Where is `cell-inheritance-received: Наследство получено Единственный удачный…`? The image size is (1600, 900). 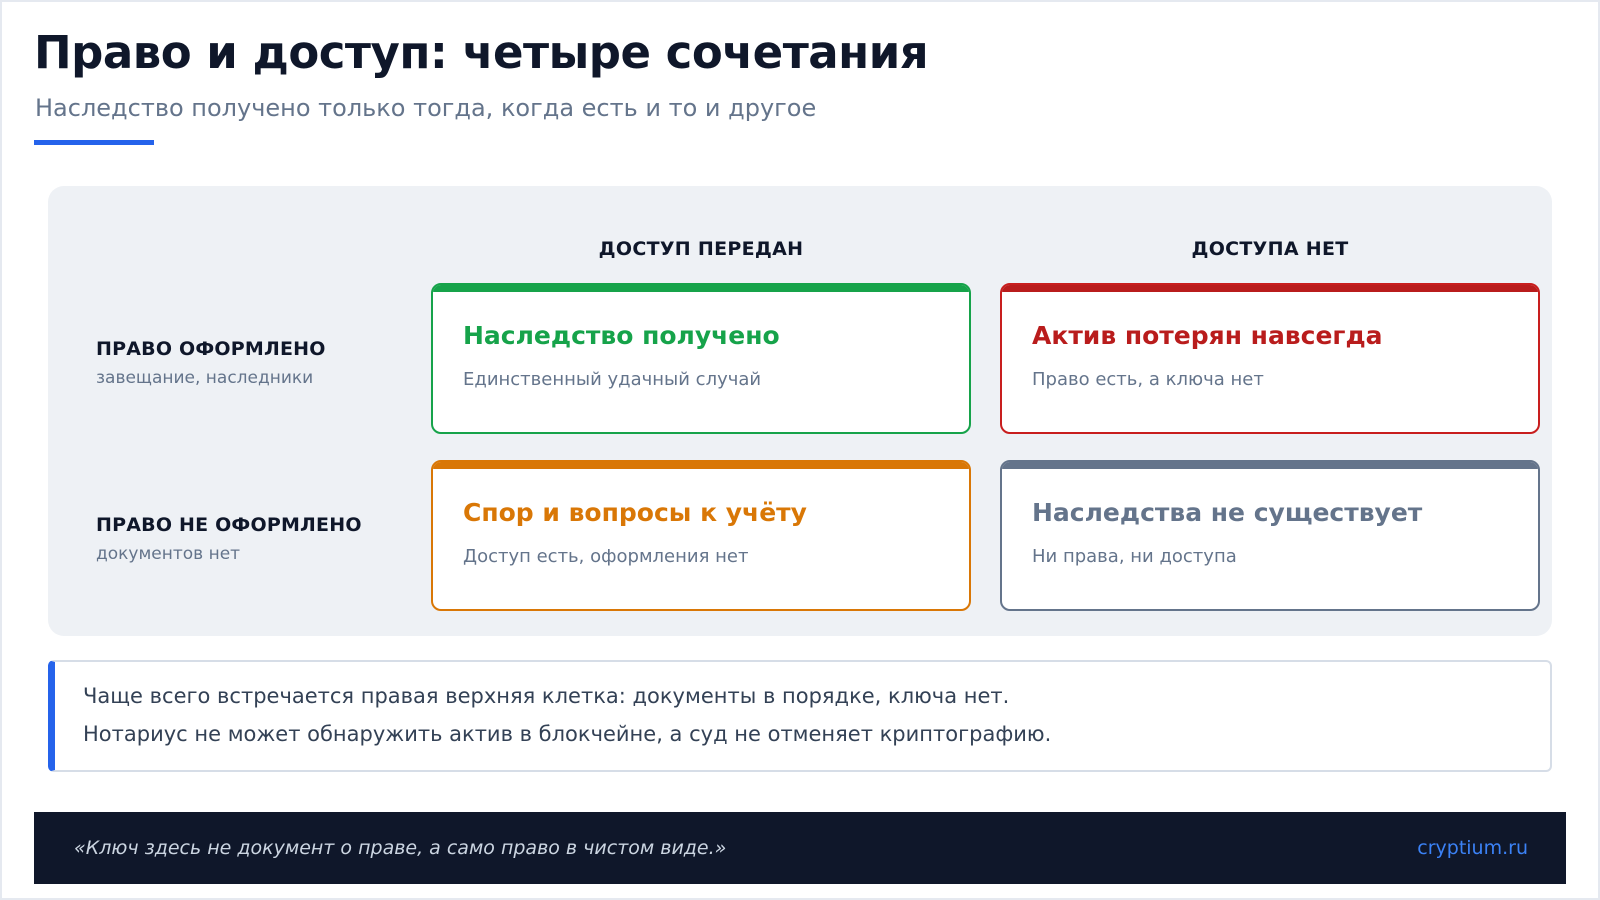
cell-inheritance-received: Наследство получено Единственный удачный… is located at coordinates (701, 358).